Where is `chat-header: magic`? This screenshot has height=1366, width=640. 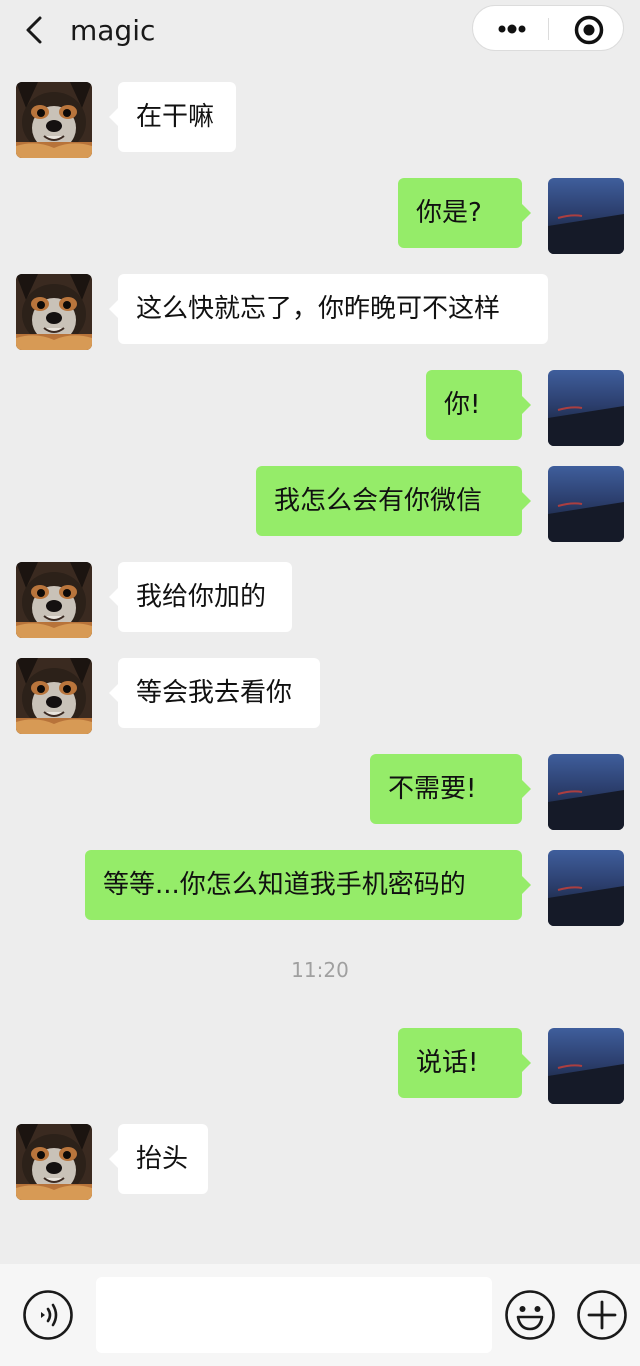
chat-header: magic is located at coordinates (320, 32).